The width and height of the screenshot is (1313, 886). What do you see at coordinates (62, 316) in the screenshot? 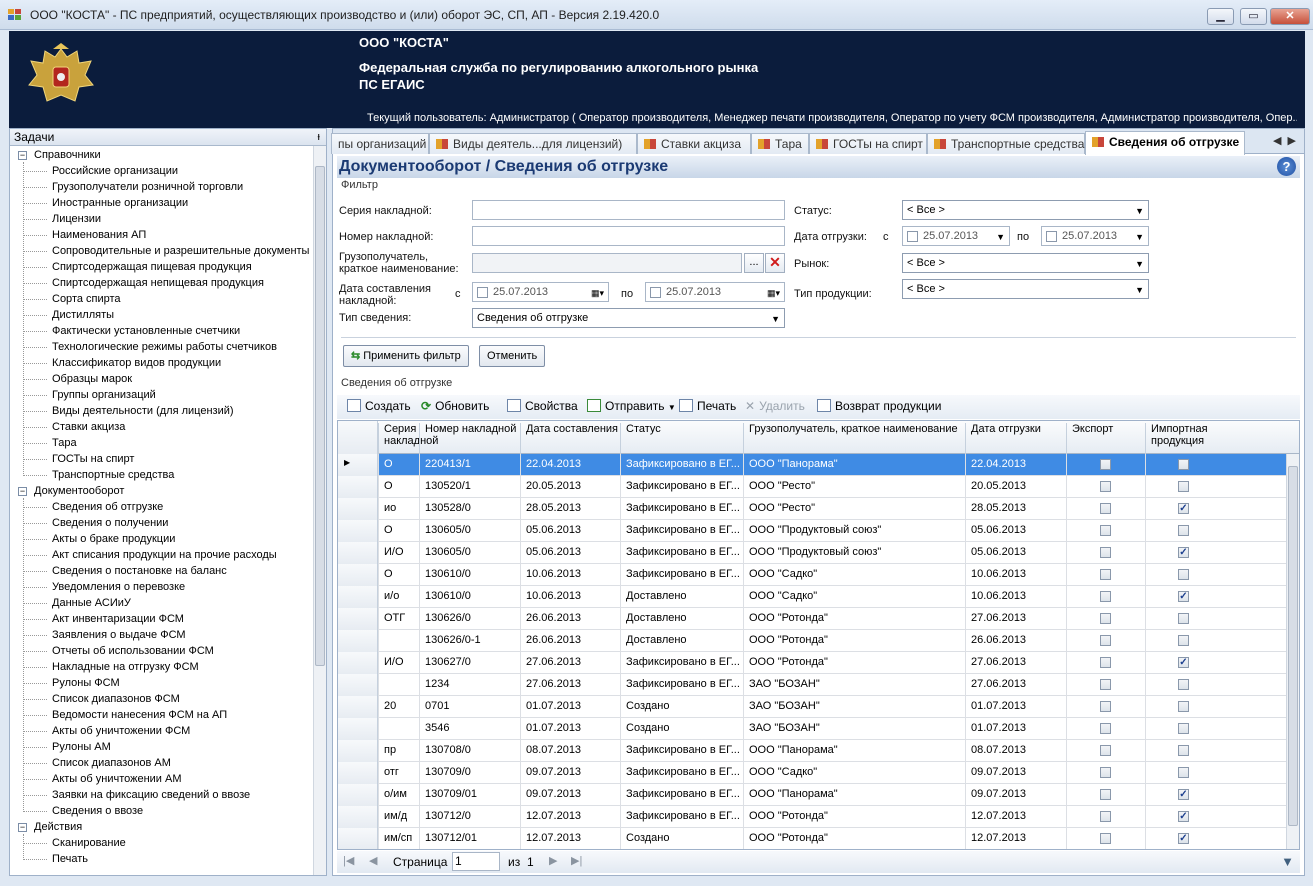
I see `tree-item: Дистилляты` at bounding box center [62, 316].